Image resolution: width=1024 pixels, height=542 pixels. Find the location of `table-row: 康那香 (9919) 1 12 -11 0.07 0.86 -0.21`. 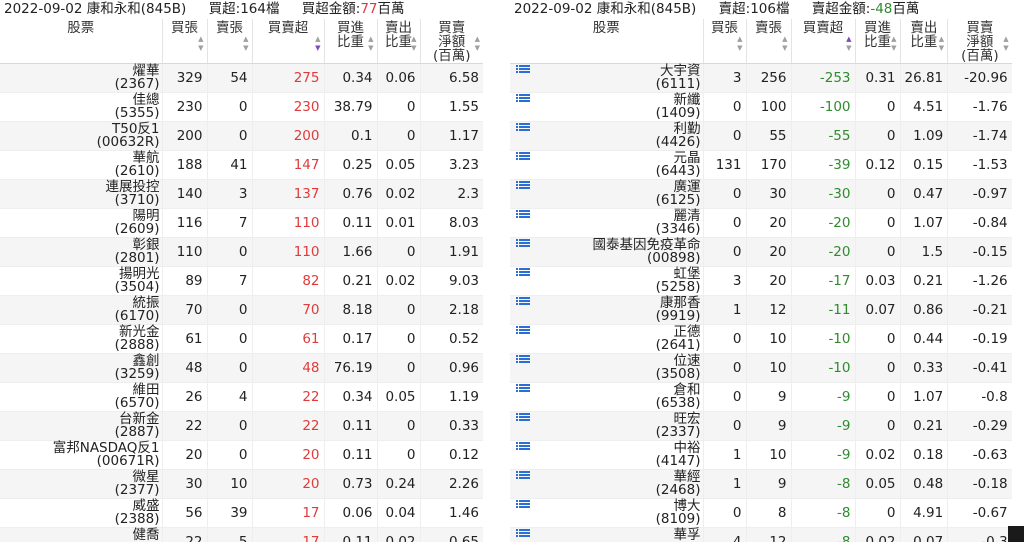

table-row: 康那香 (9919) 1 12 -11 0.07 0.86 -0.21 is located at coordinates (761, 310).